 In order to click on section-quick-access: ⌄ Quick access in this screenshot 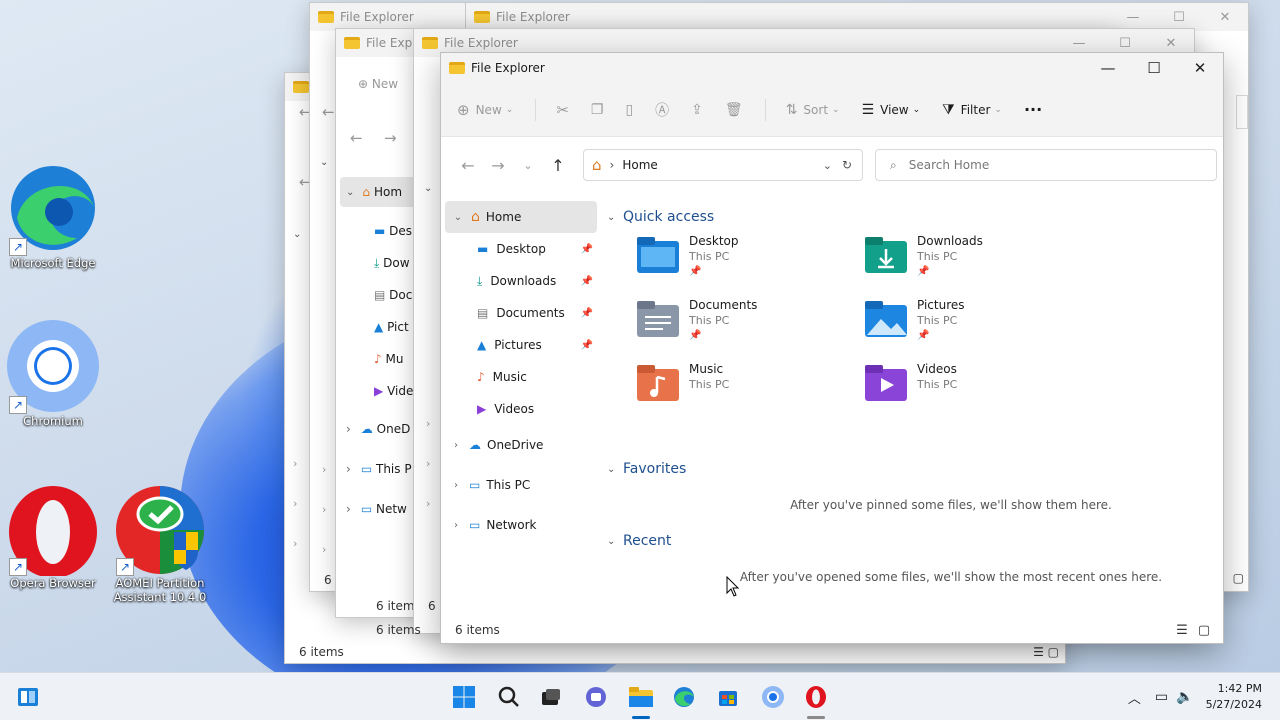, I will do `click(913, 217)`.